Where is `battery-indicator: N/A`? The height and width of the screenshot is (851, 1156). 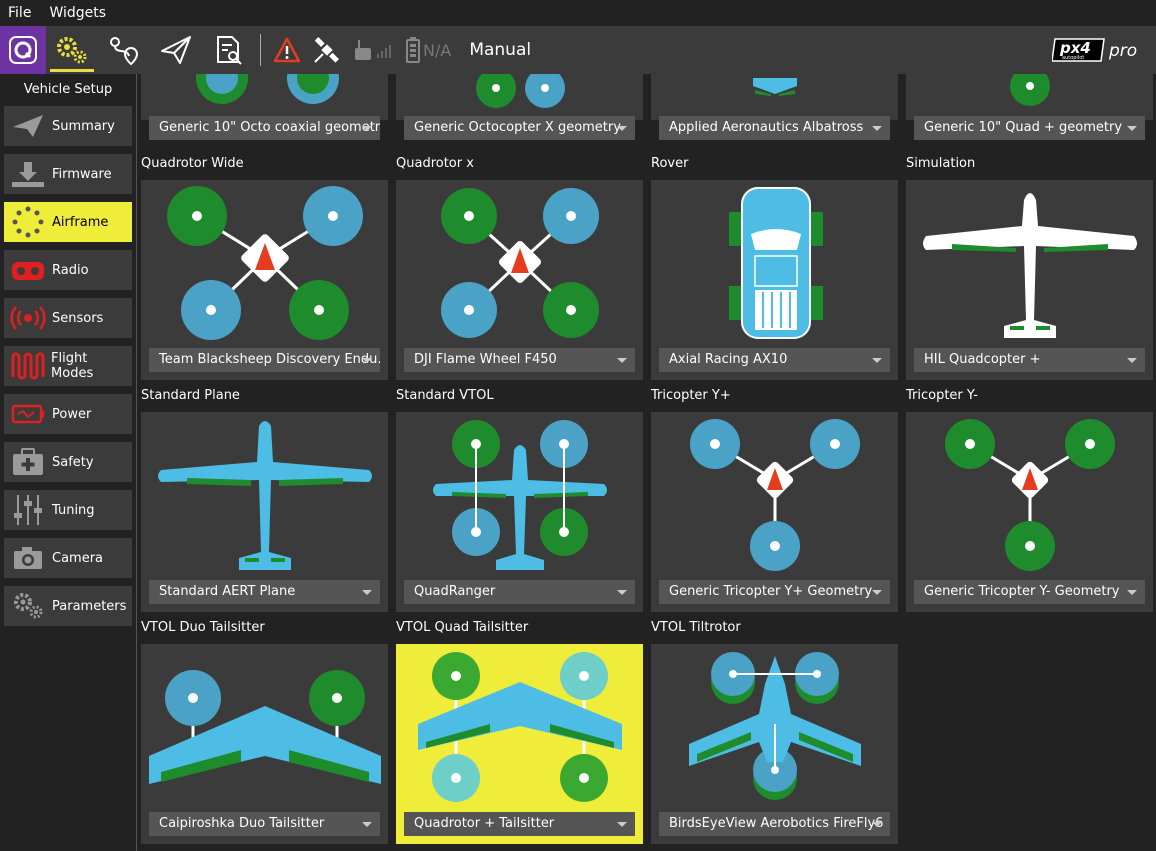 battery-indicator: N/A is located at coordinates (428, 50).